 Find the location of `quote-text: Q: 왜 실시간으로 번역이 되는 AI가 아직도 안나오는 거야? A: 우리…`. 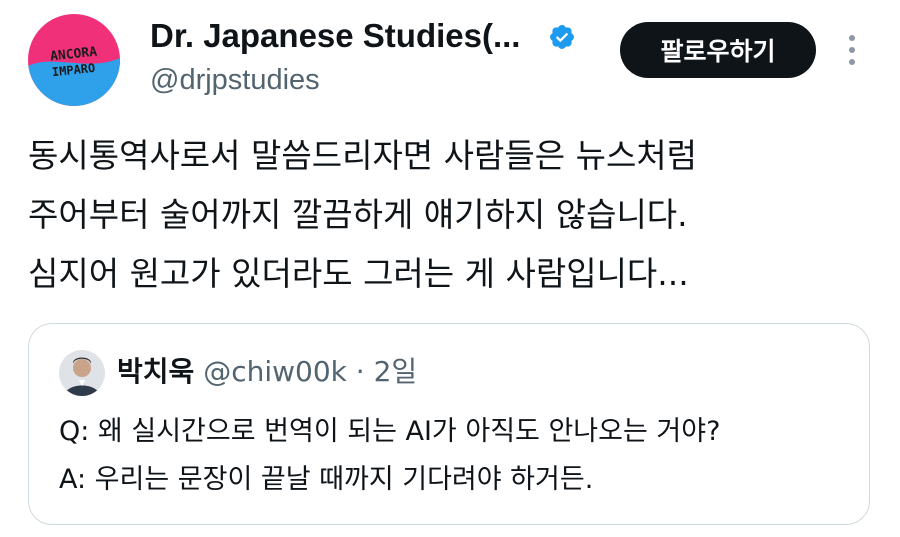

quote-text: Q: 왜 실시간으로 번역이 되는 AI가 아직도 안나오는 거야? A: 우리… is located at coordinates (389, 456).